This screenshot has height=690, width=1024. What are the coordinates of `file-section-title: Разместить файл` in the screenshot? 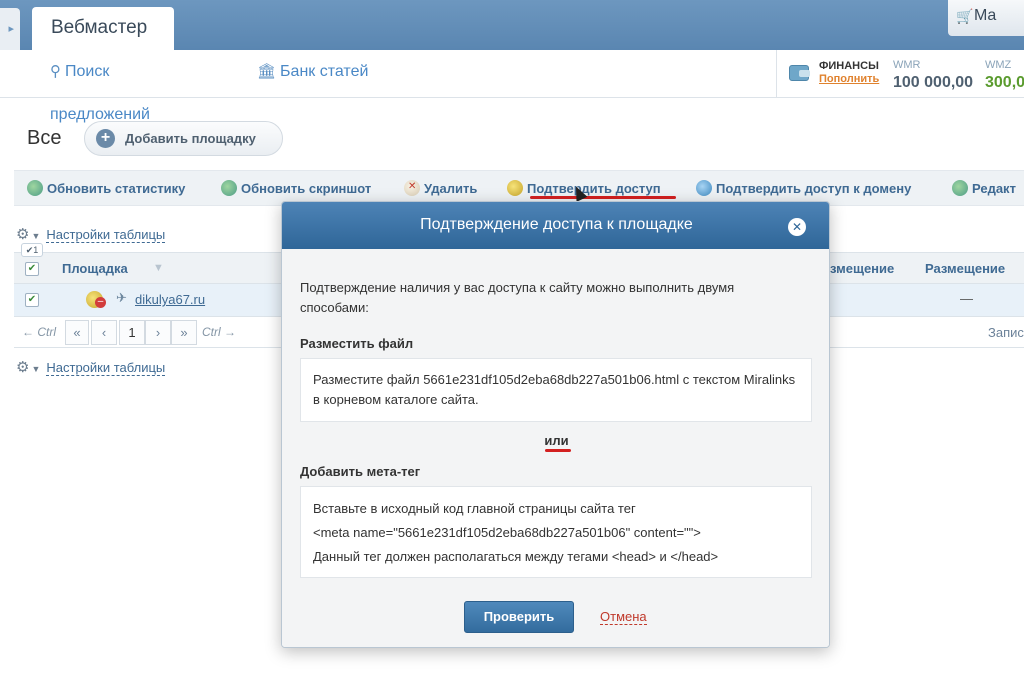 It's located at (357, 343).